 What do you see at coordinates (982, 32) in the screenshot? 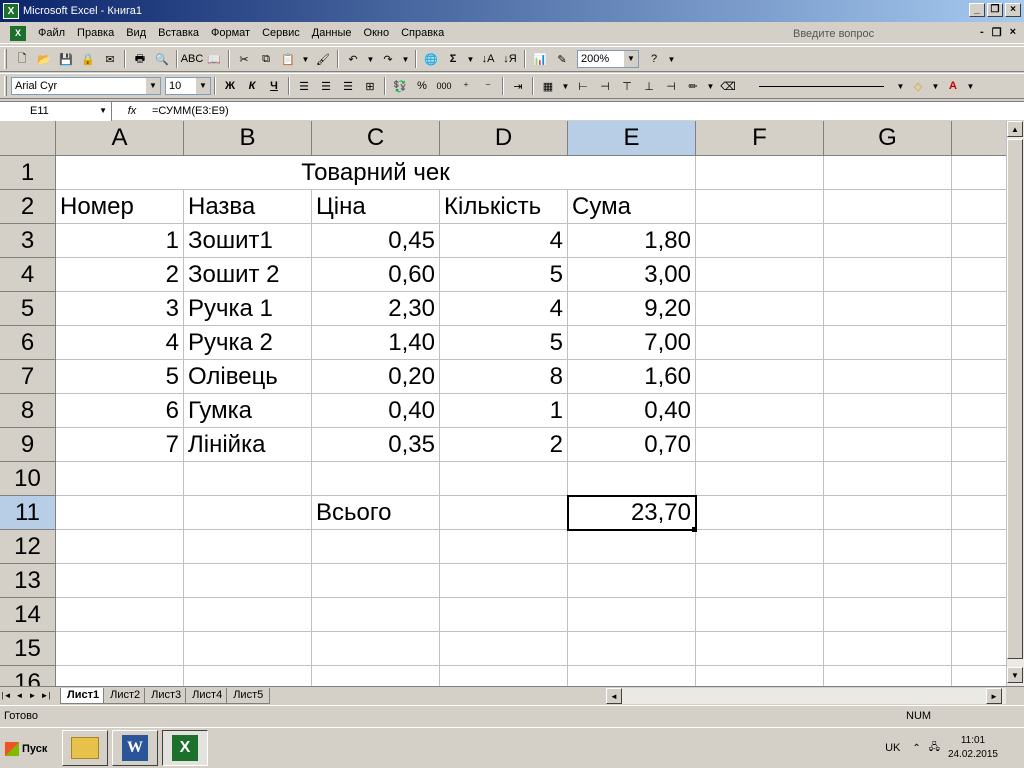
I see `doc-minimize-button: -` at bounding box center [982, 32].